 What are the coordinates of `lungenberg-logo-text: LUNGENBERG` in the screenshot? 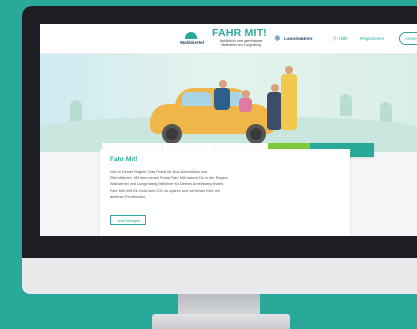 It's located at (298, 38).